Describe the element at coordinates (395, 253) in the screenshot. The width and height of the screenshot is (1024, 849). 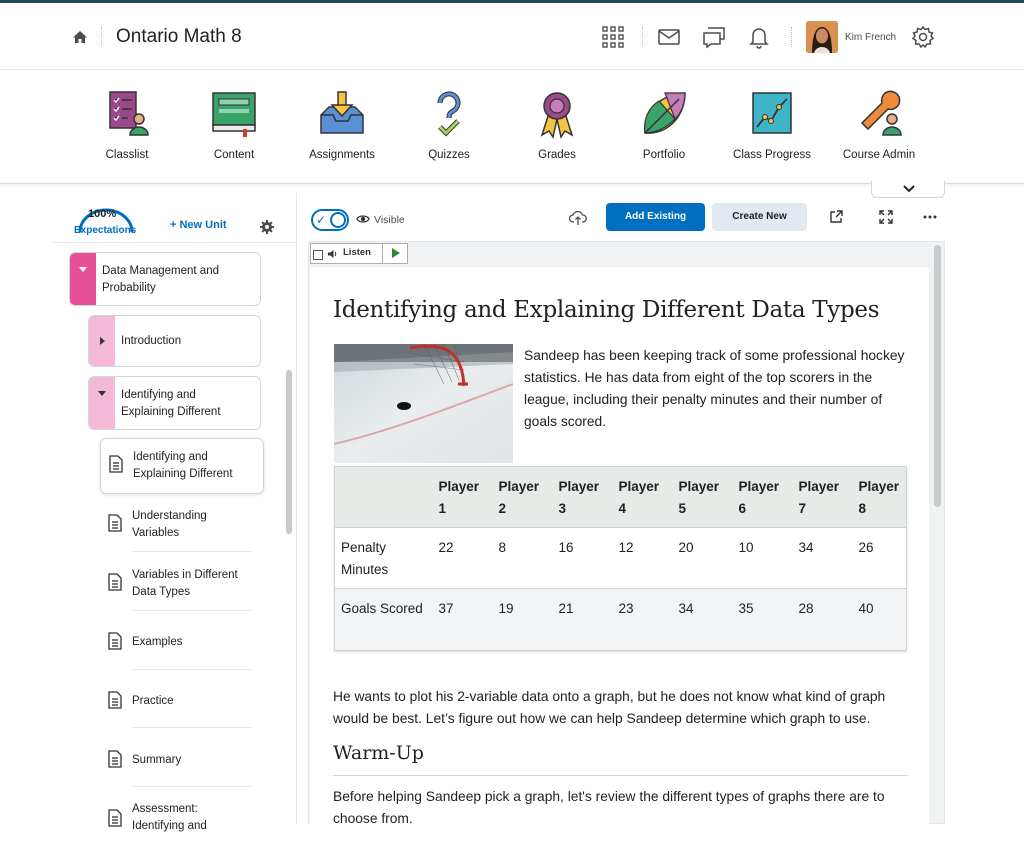
I see `play-button` at that location.